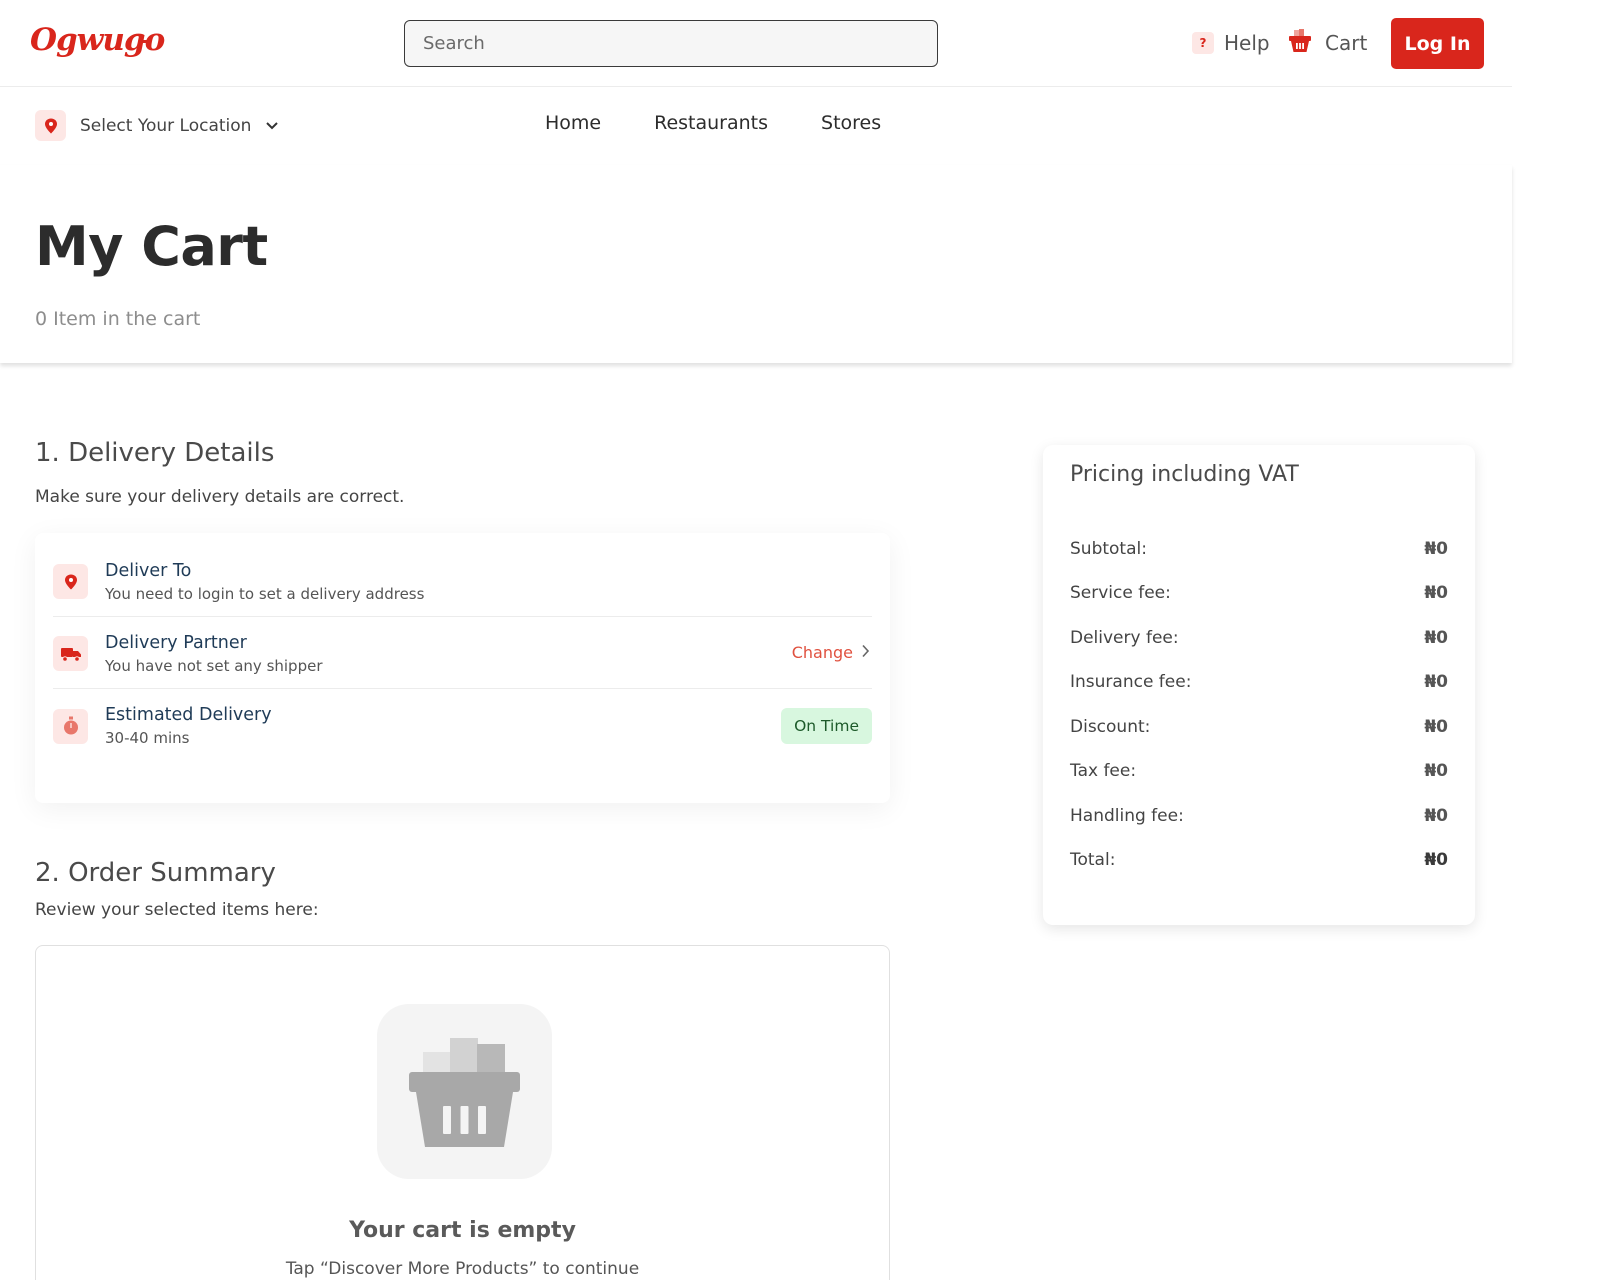 The height and width of the screenshot is (1280, 1600). Describe the element at coordinates (272, 126) in the screenshot. I see `chevron-down-icon` at that location.